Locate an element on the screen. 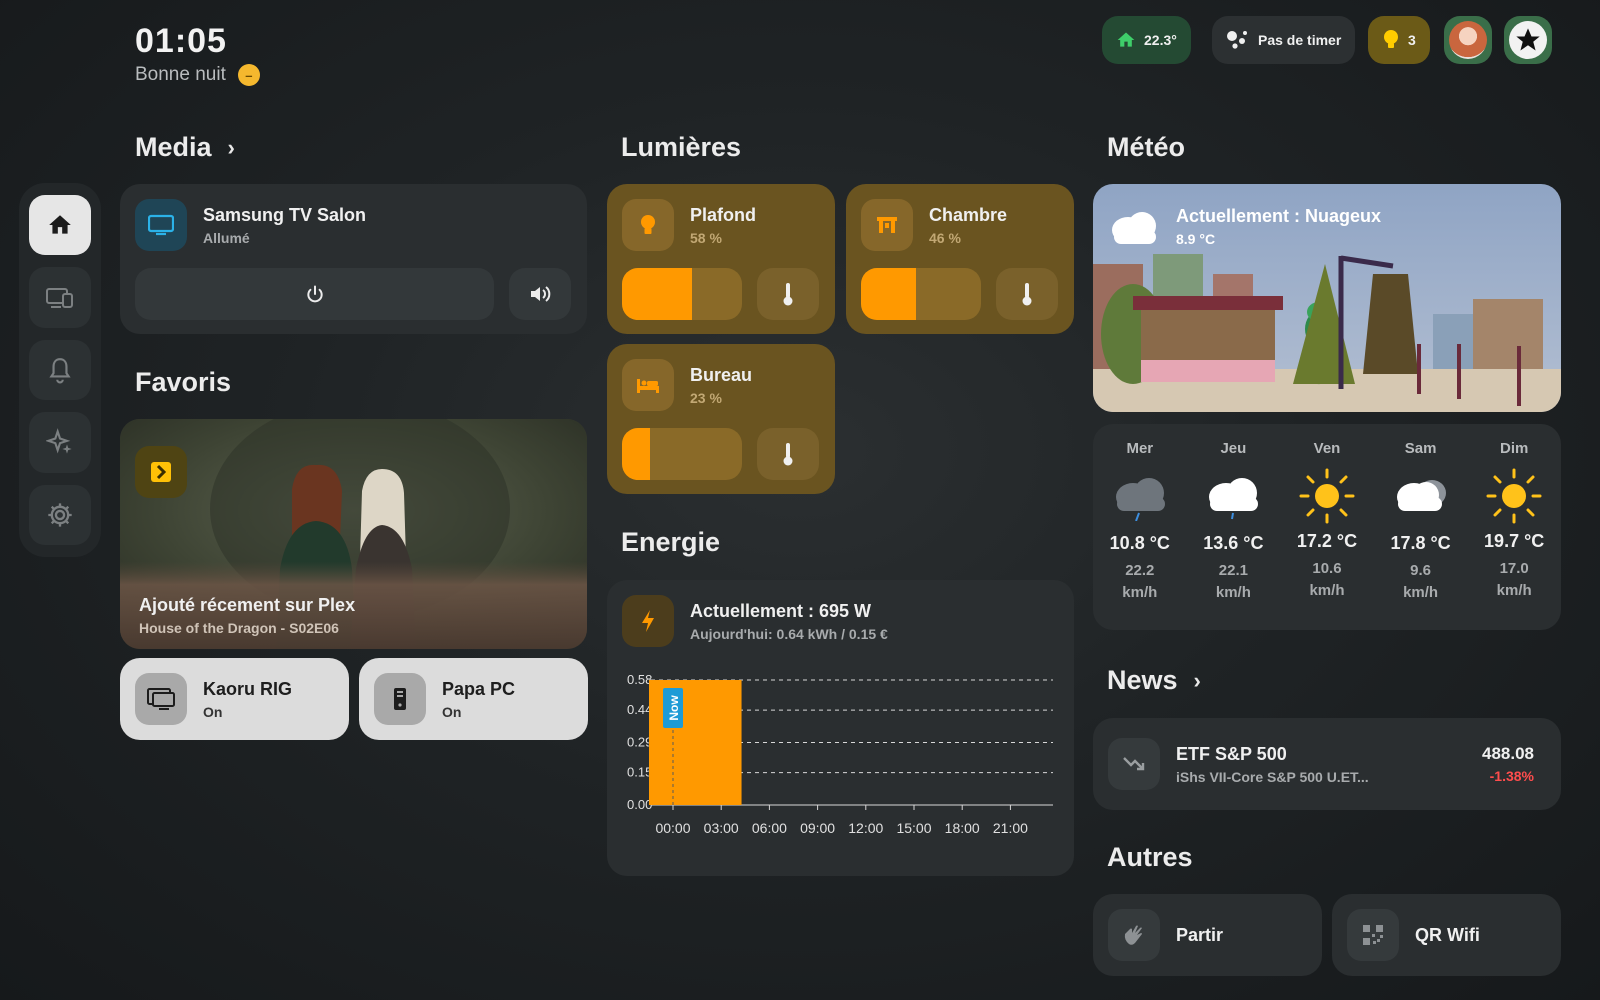 The width and height of the screenshot is (1600, 1000). y-tick-label: 0.44 is located at coordinates (639, 709).